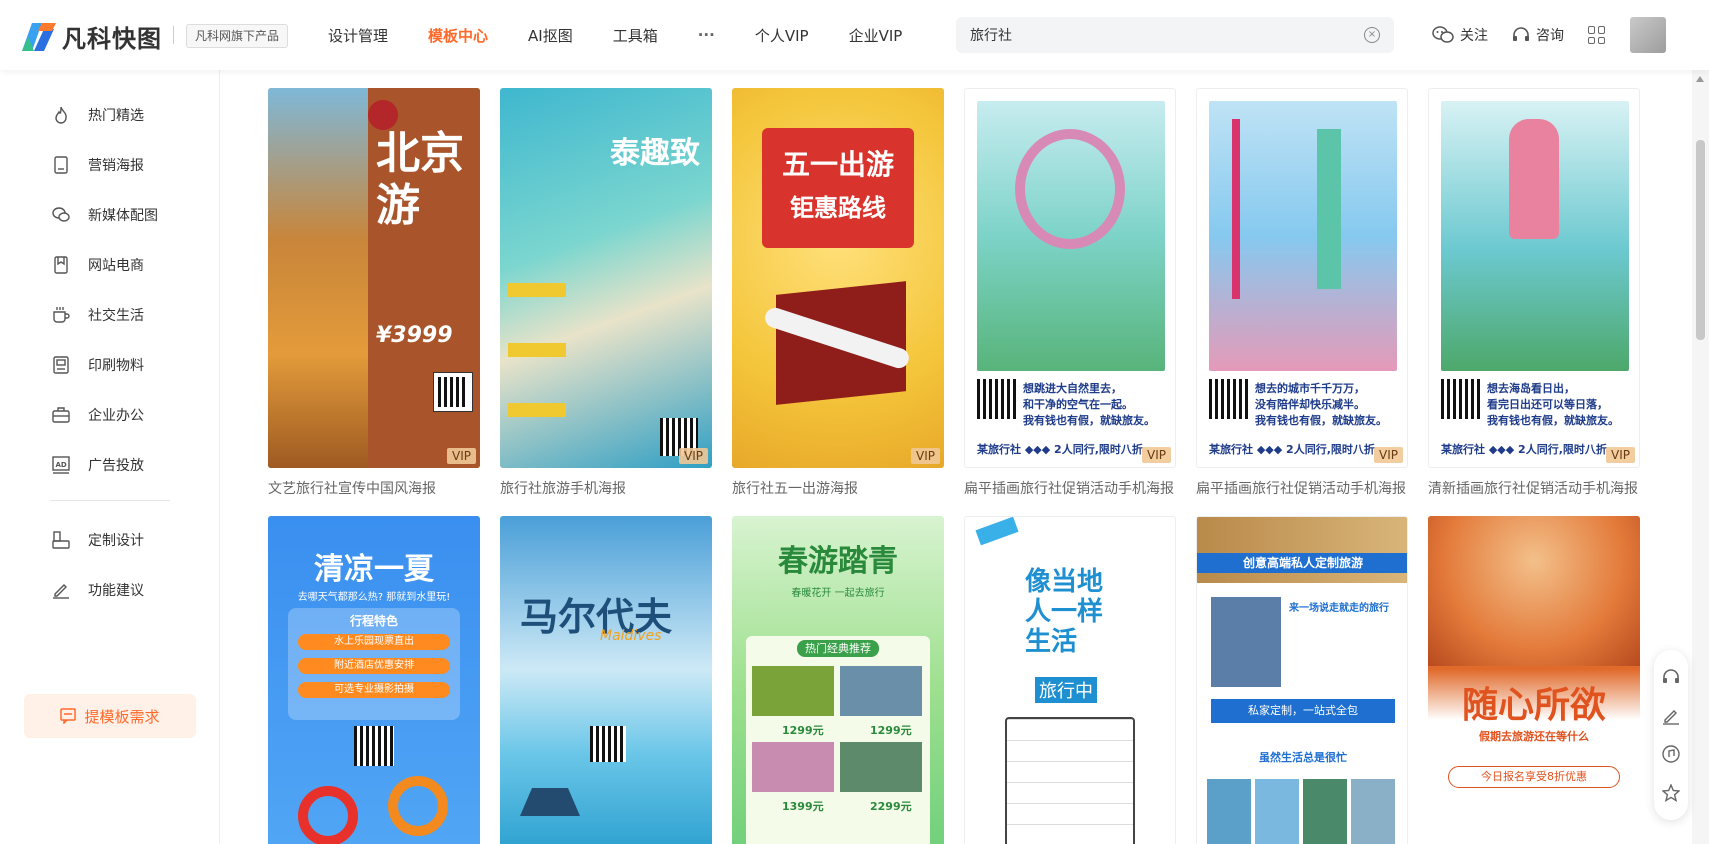 The width and height of the screenshot is (1709, 844). What do you see at coordinates (61, 540) in the screenshot?
I see `custom-icon` at bounding box center [61, 540].